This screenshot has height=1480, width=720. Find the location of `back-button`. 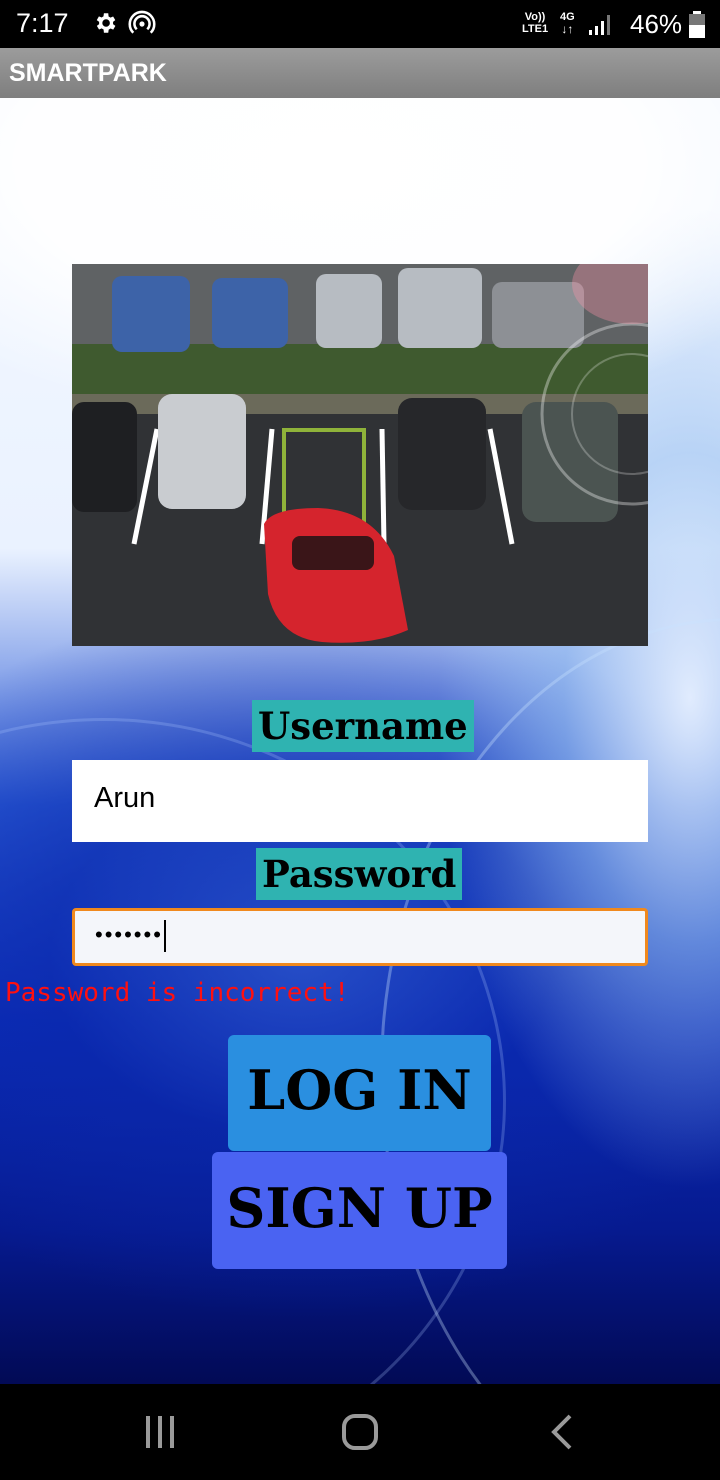

back-button is located at coordinates (562, 1432).